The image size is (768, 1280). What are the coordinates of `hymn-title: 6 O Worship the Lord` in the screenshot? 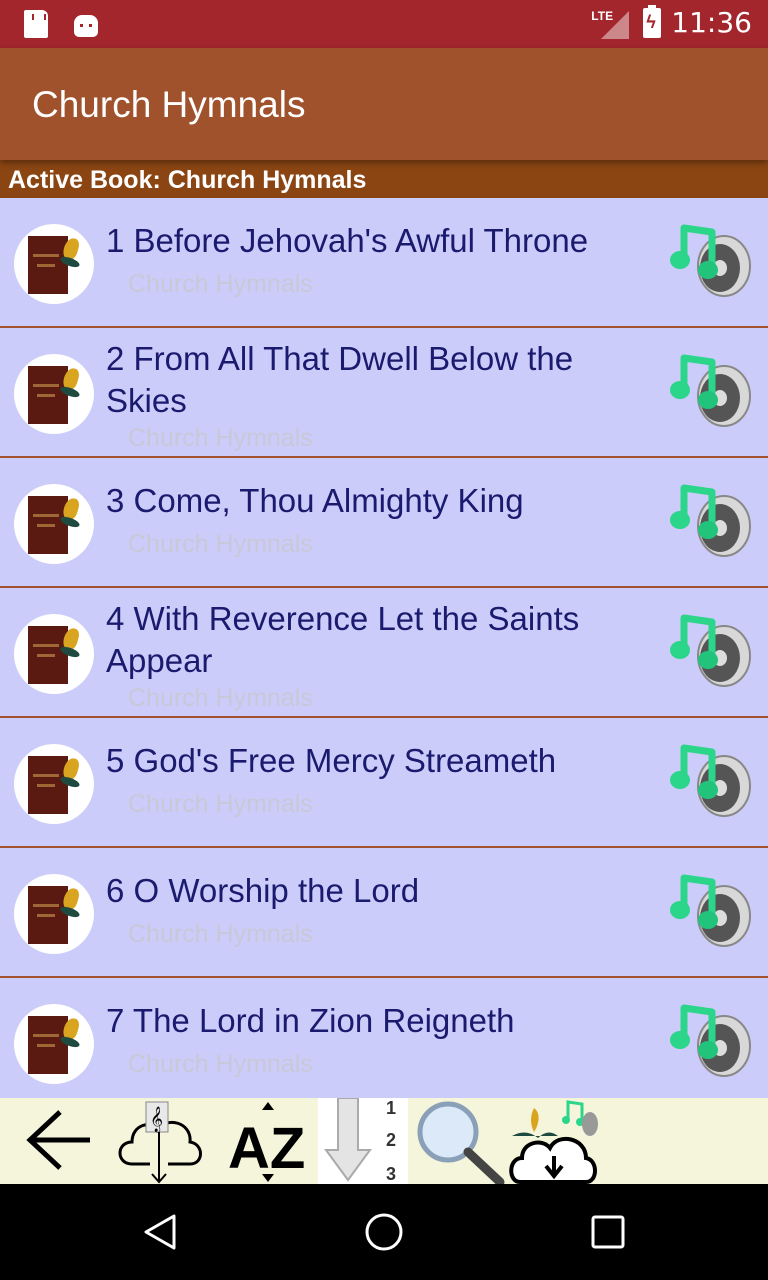 It's located at (263, 890).